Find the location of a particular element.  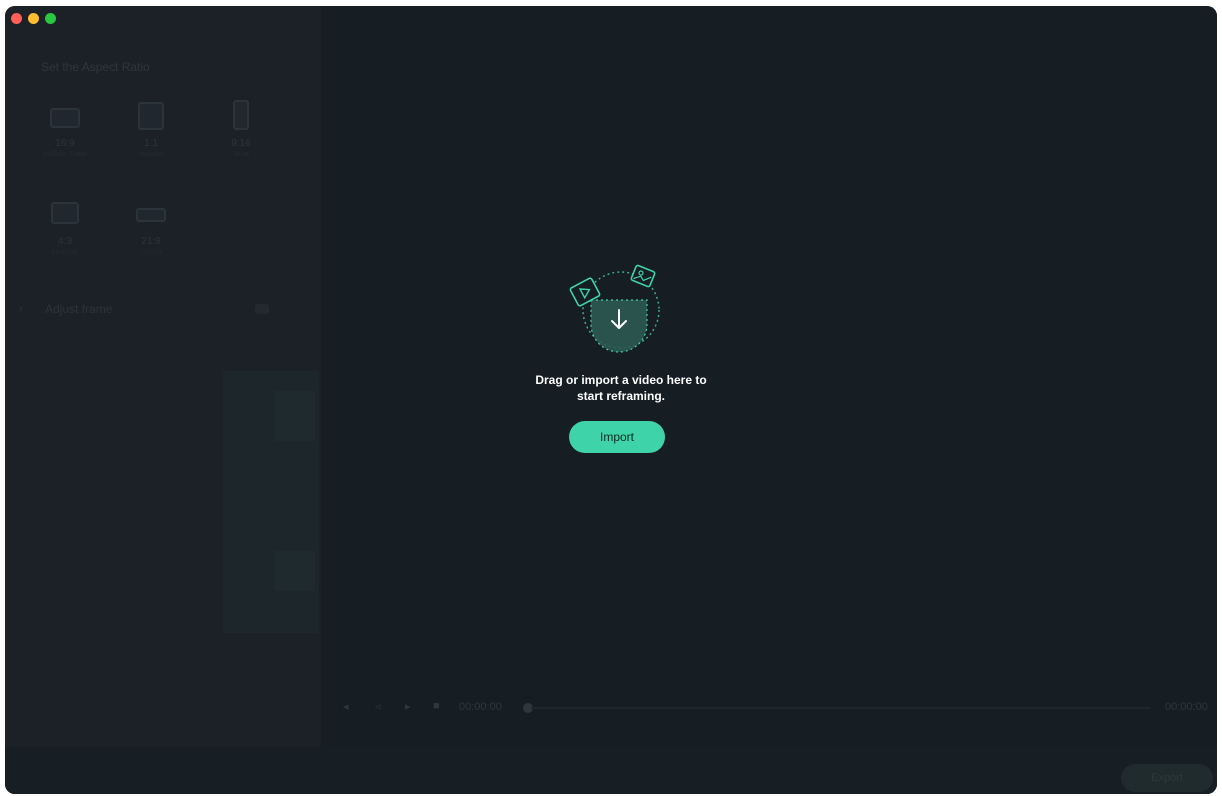

ratio-option-16-9: 16:9 YouTube, Twitter is located at coordinates (65, 135).